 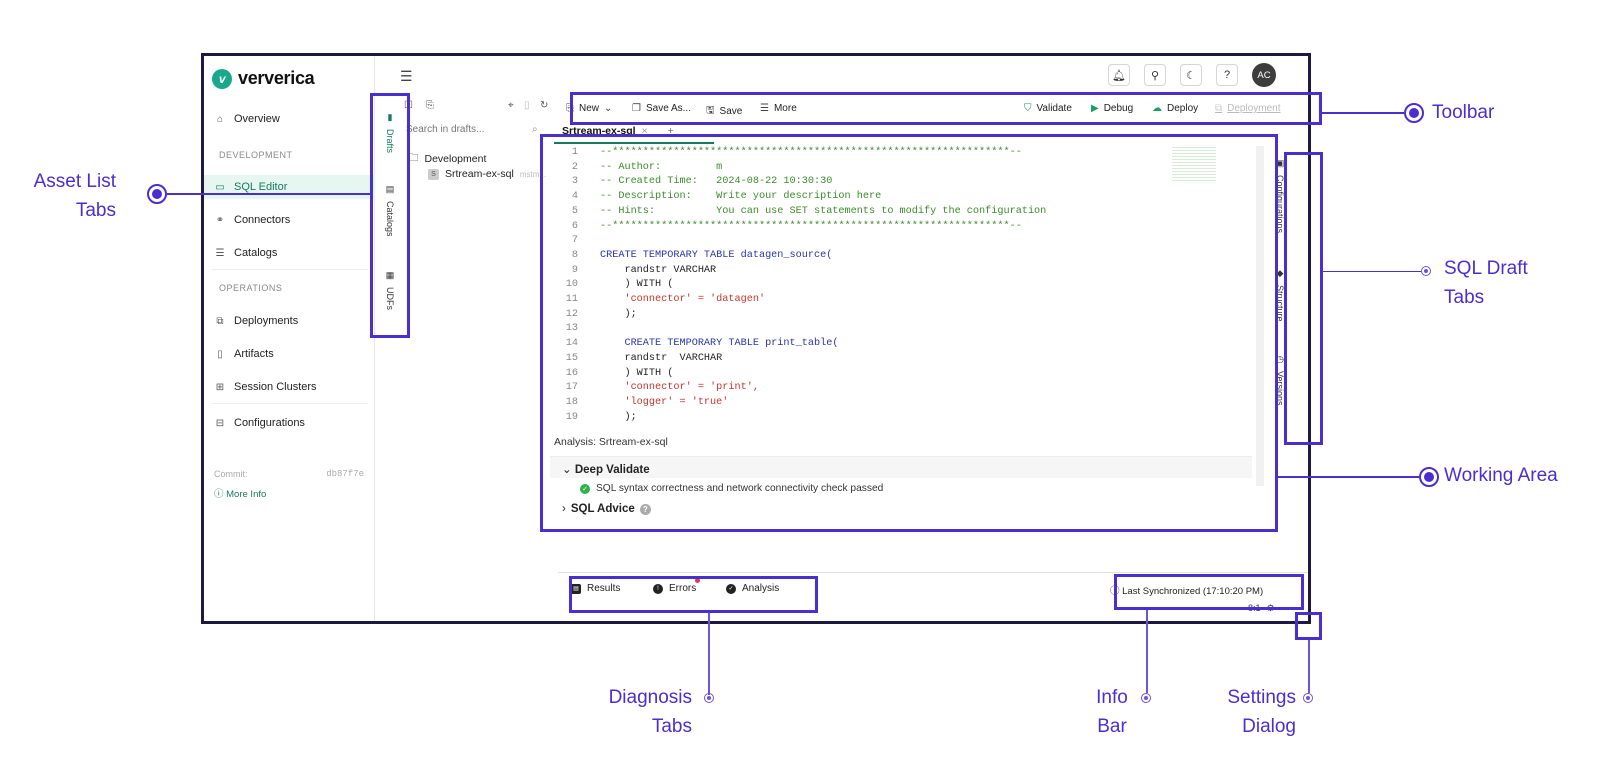 What do you see at coordinates (535, 129) in the screenshot?
I see `search-icon: ⌕` at bounding box center [535, 129].